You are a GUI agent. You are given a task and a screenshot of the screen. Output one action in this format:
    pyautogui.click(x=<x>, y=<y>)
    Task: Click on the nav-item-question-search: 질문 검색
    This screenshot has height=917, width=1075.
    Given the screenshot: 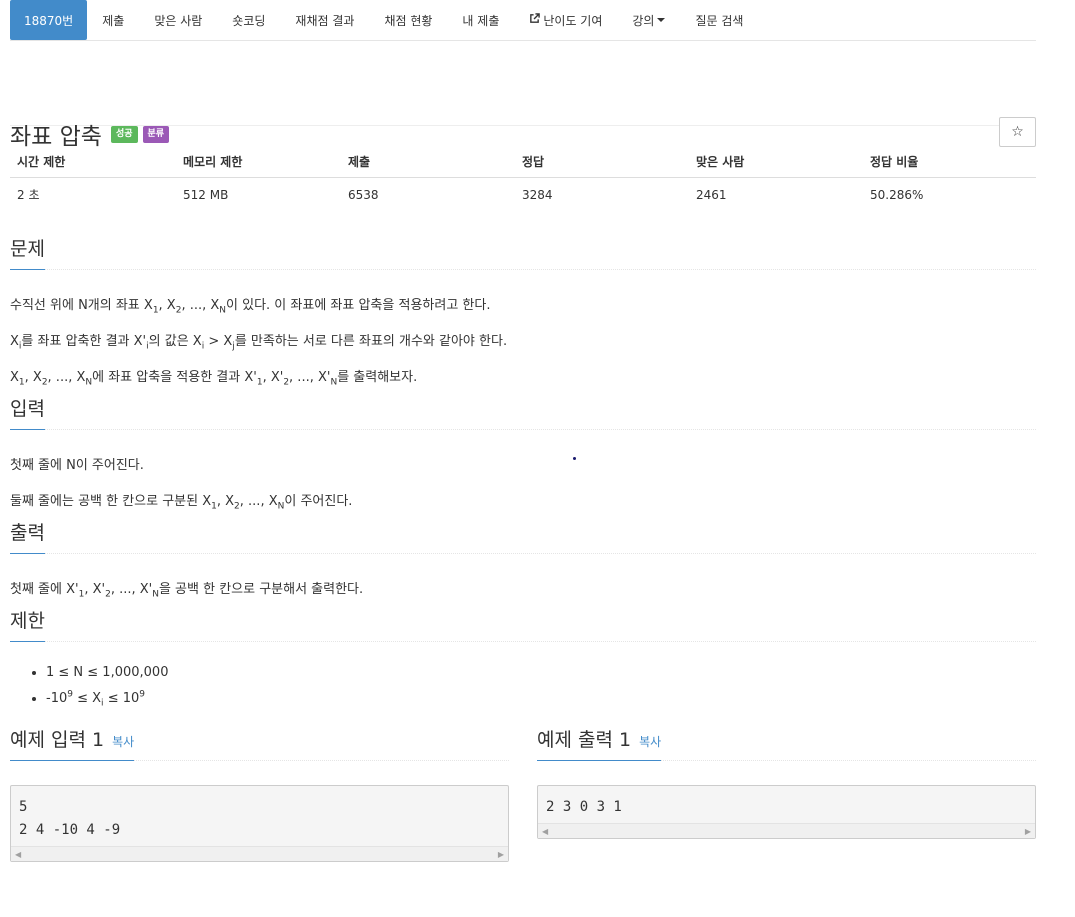 What is the action you would take?
    pyautogui.click(x=719, y=20)
    